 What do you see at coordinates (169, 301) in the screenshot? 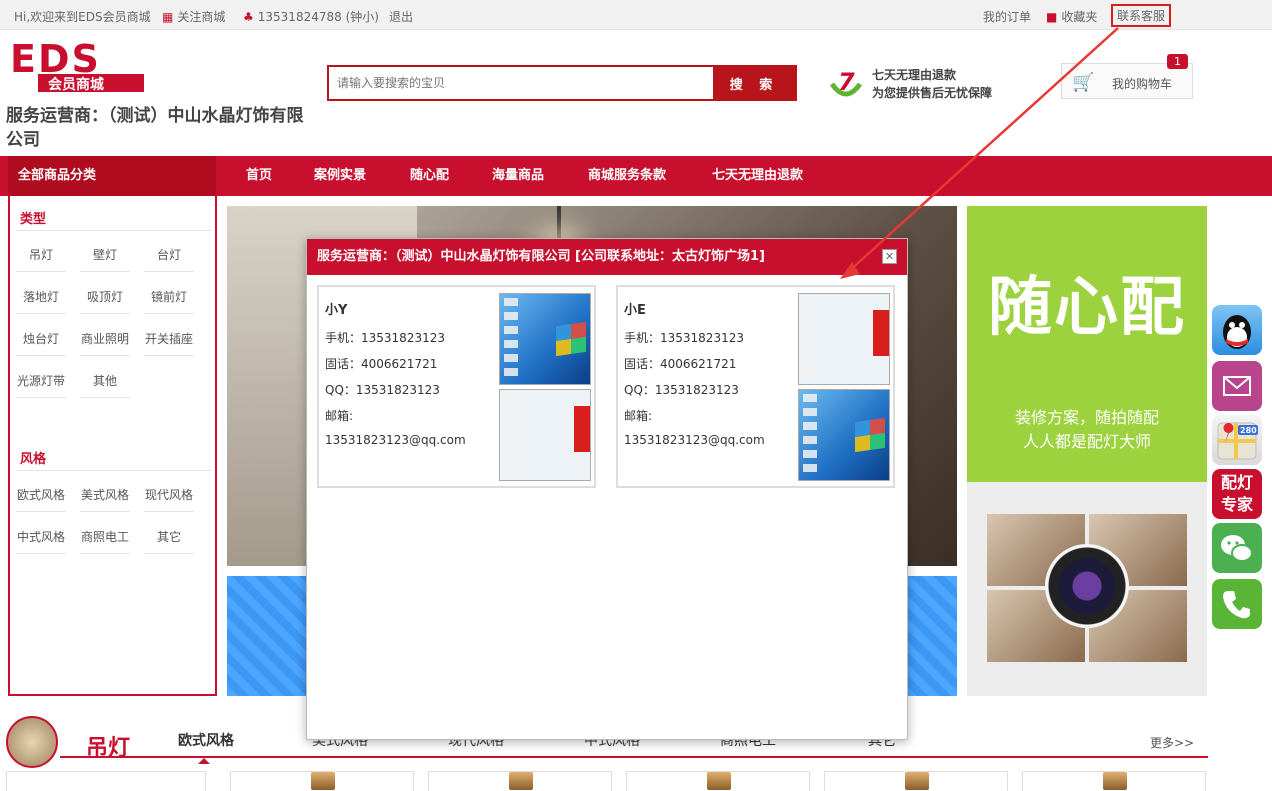
I see `category-item: 镜前灯` at bounding box center [169, 301].